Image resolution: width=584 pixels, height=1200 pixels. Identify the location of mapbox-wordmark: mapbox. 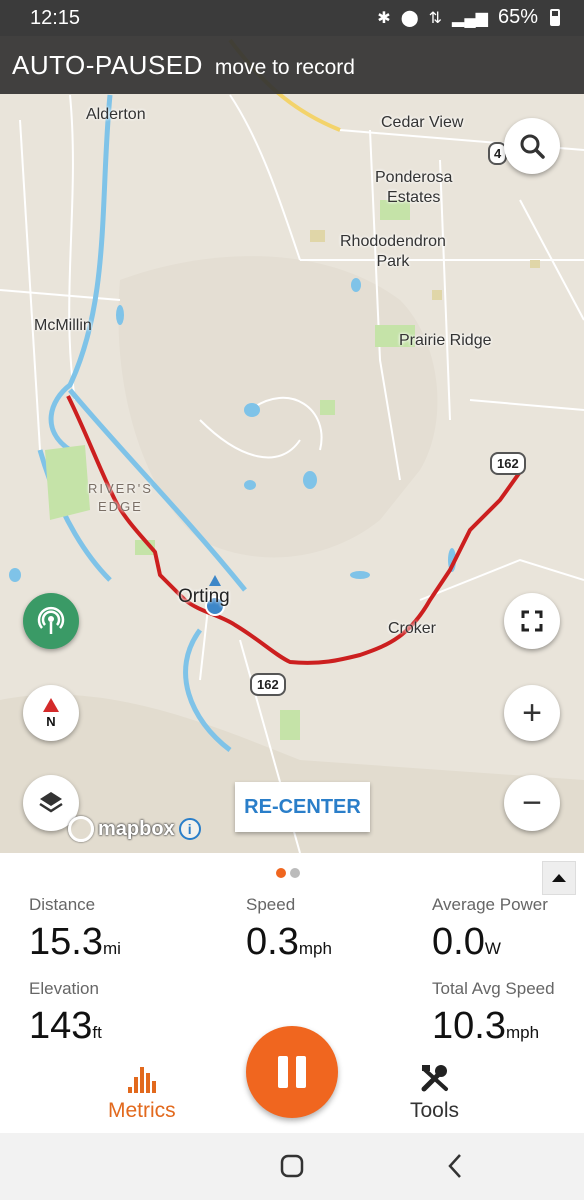
(136, 828).